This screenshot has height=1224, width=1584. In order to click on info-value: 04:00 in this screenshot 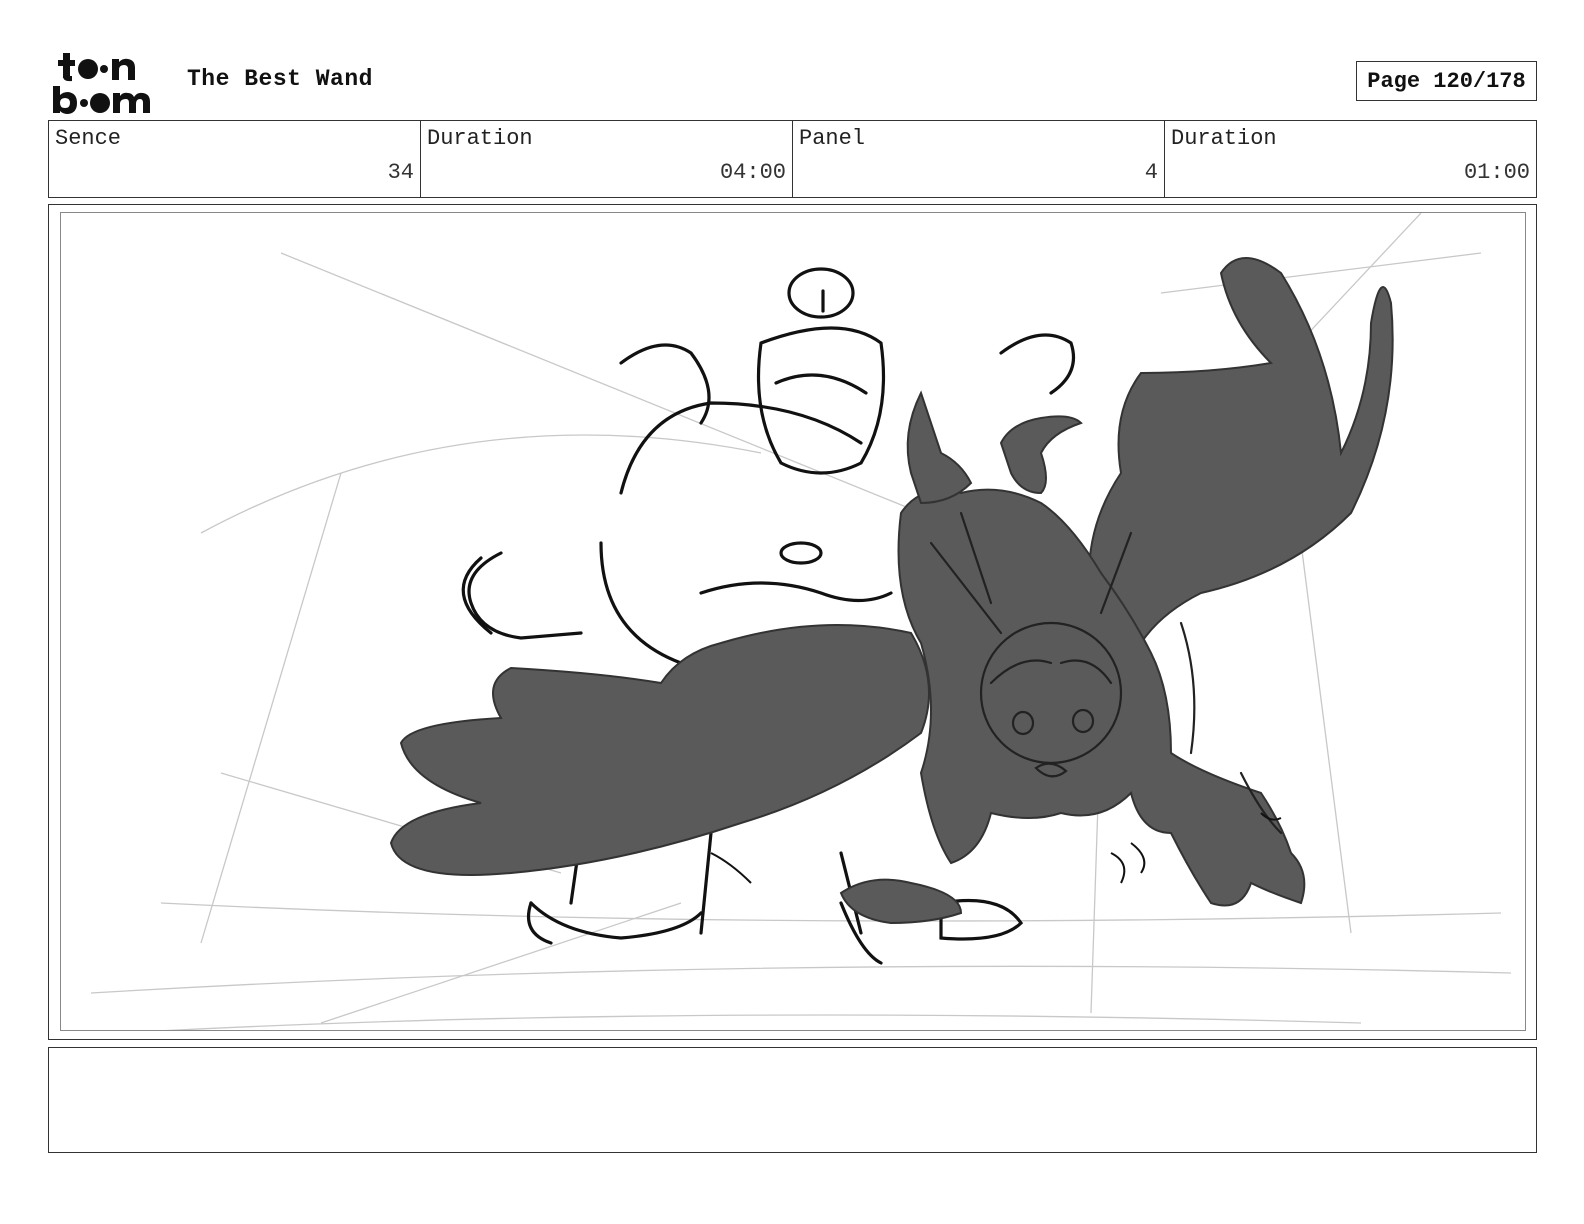, I will do `click(752, 172)`.